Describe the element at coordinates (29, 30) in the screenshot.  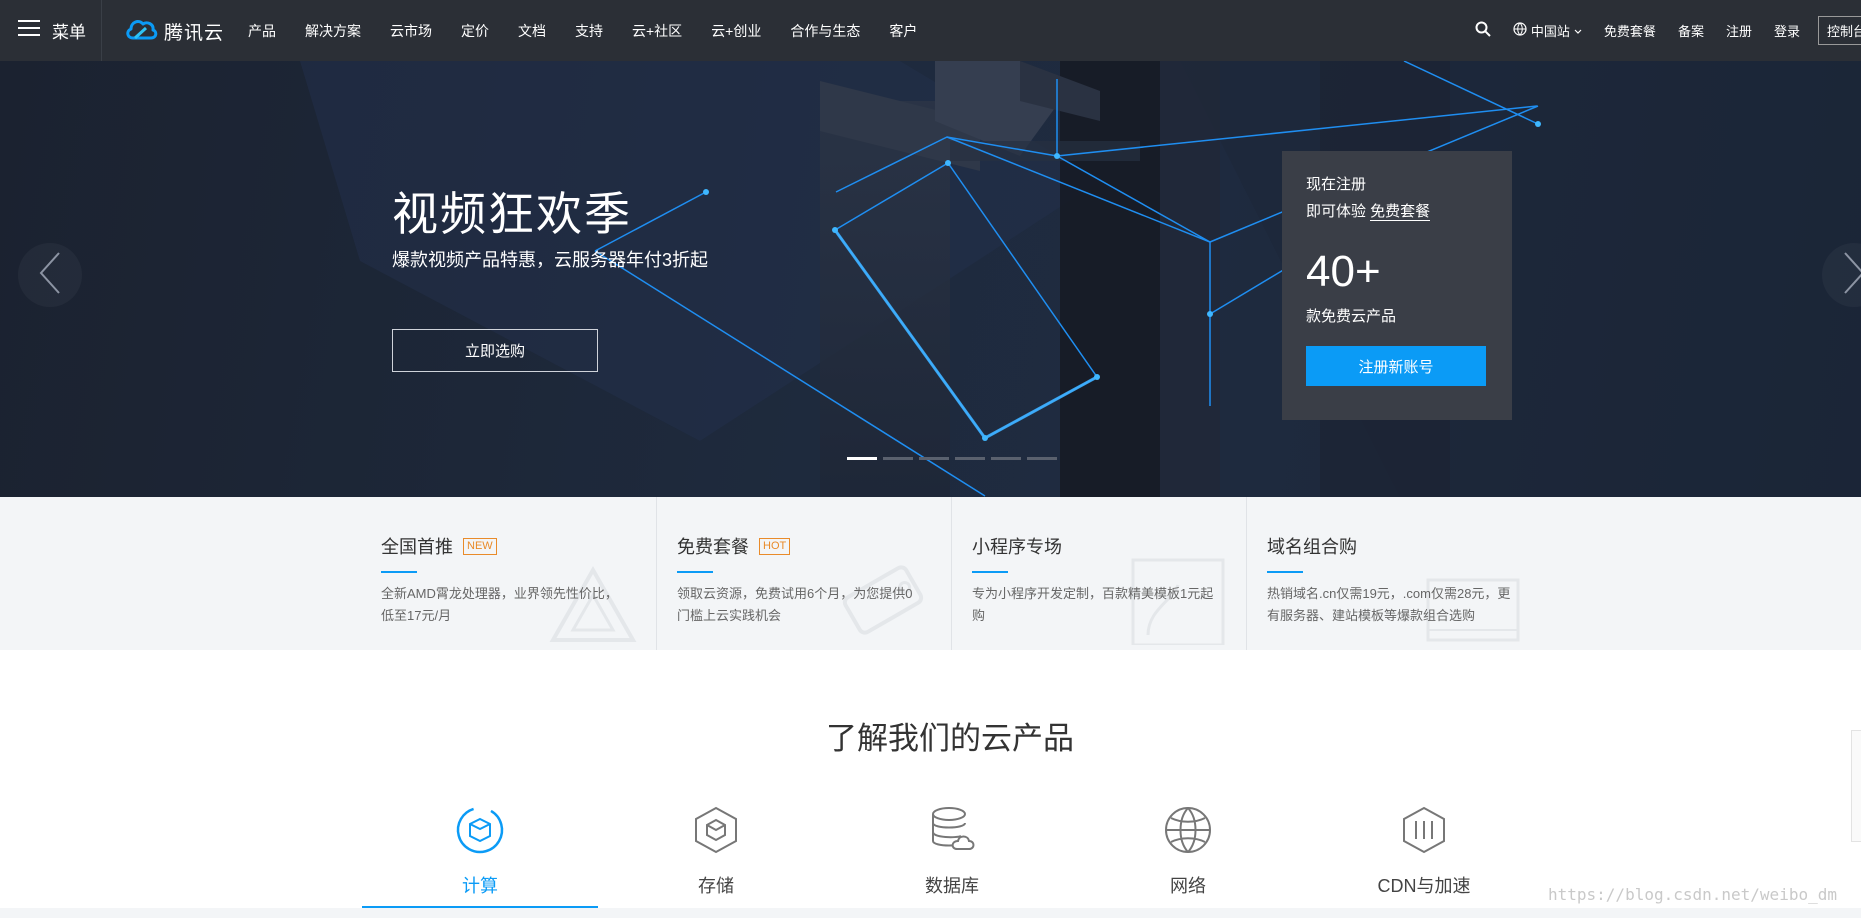
I see `hamburger-icon` at that location.